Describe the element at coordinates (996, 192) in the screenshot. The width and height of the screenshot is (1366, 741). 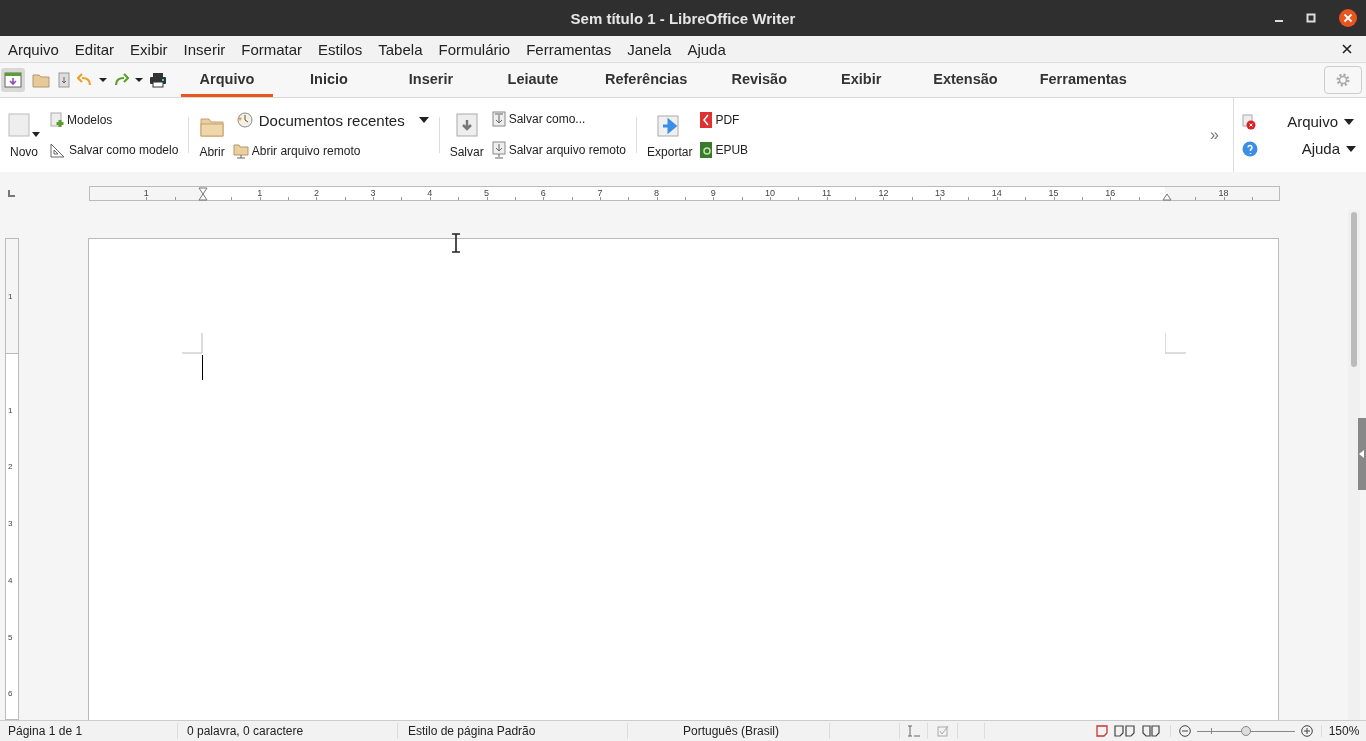
I see `ruler-number: 14` at that location.